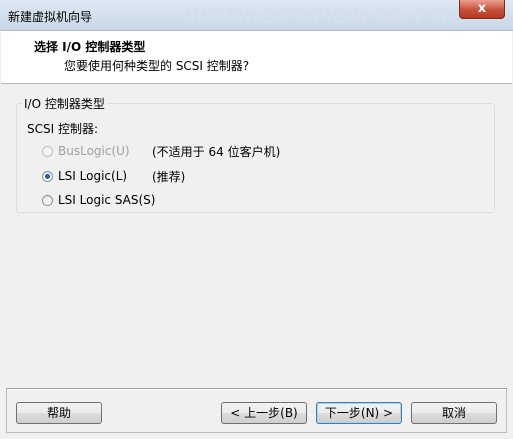 This screenshot has height=439, width=513. I want to click on page-title: 选择 I/O 控制器类型, so click(90, 47).